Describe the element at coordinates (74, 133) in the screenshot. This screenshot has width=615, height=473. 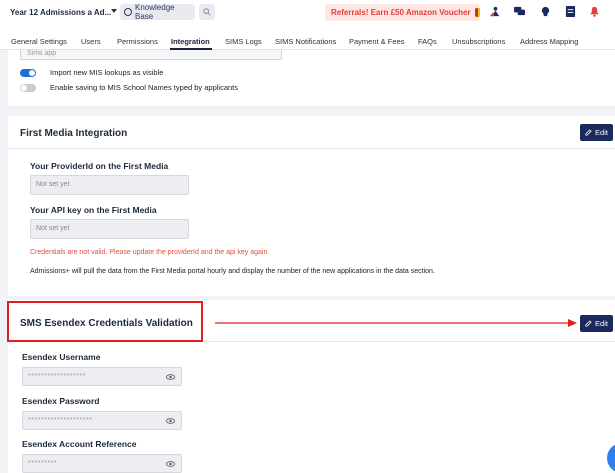
I see `first-media-title: First Media Integration` at that location.